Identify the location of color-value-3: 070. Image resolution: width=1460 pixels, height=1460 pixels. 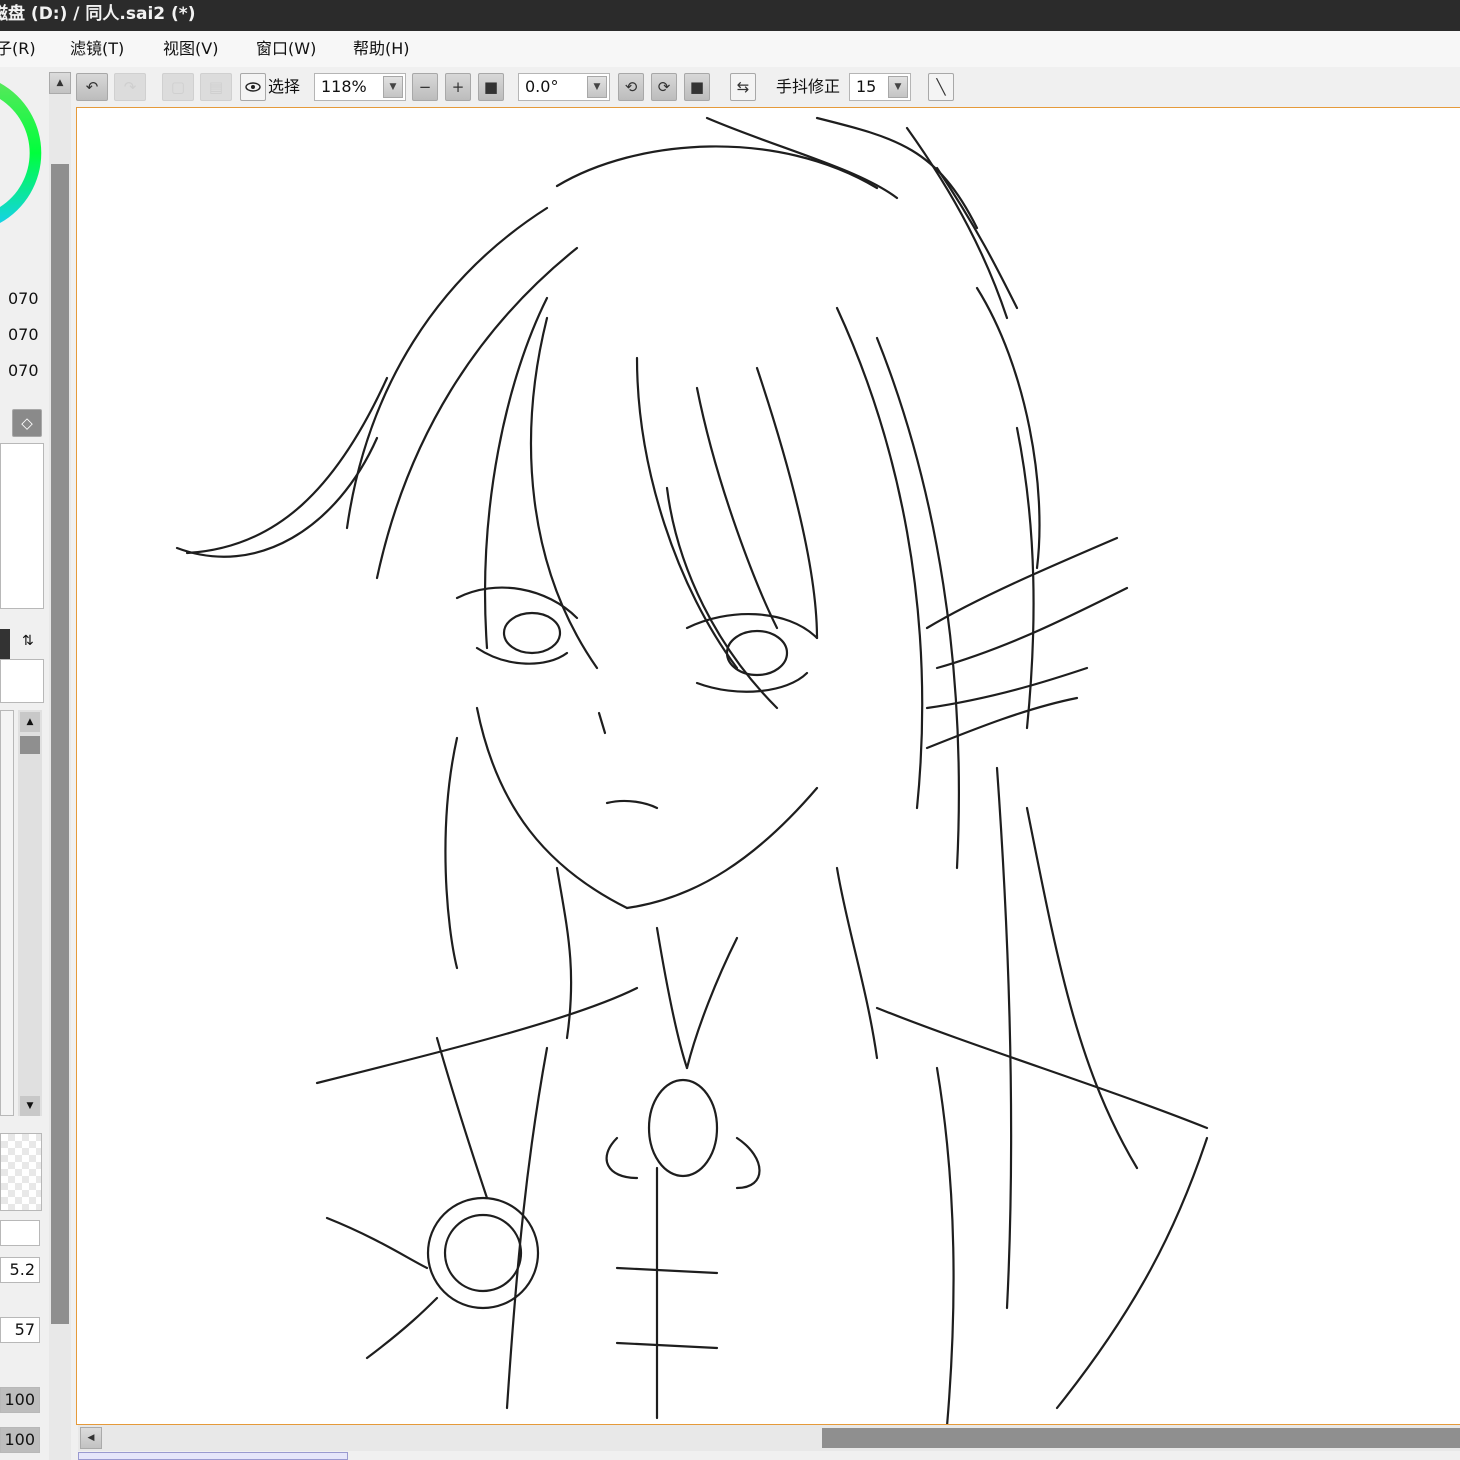
(23, 370).